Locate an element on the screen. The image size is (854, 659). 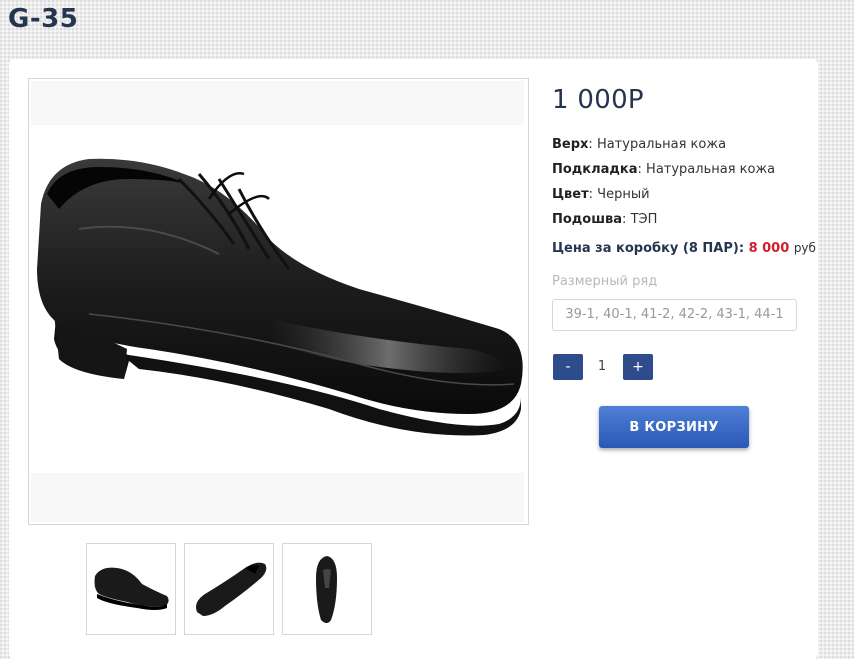
thumbnail-shoe-top is located at coordinates (327, 589).